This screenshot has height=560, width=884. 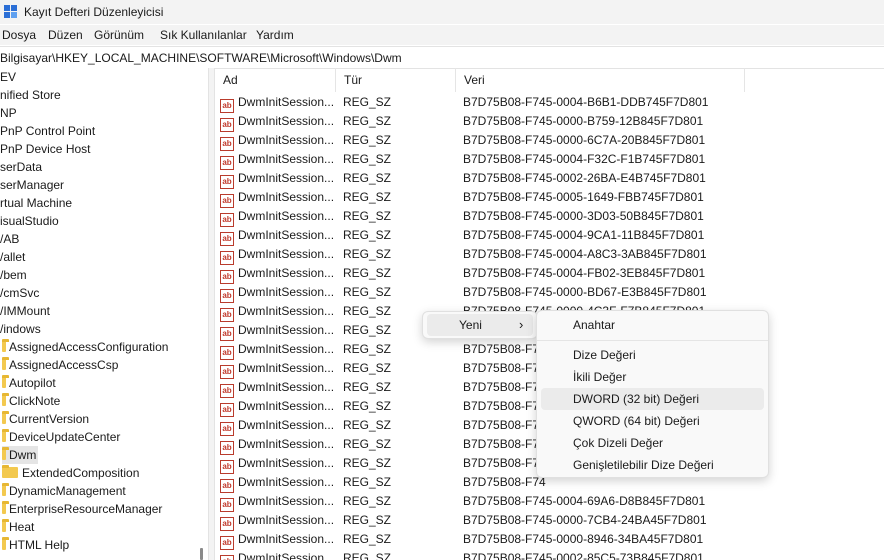 I want to click on tree-item: serManager, so click(x=32, y=185).